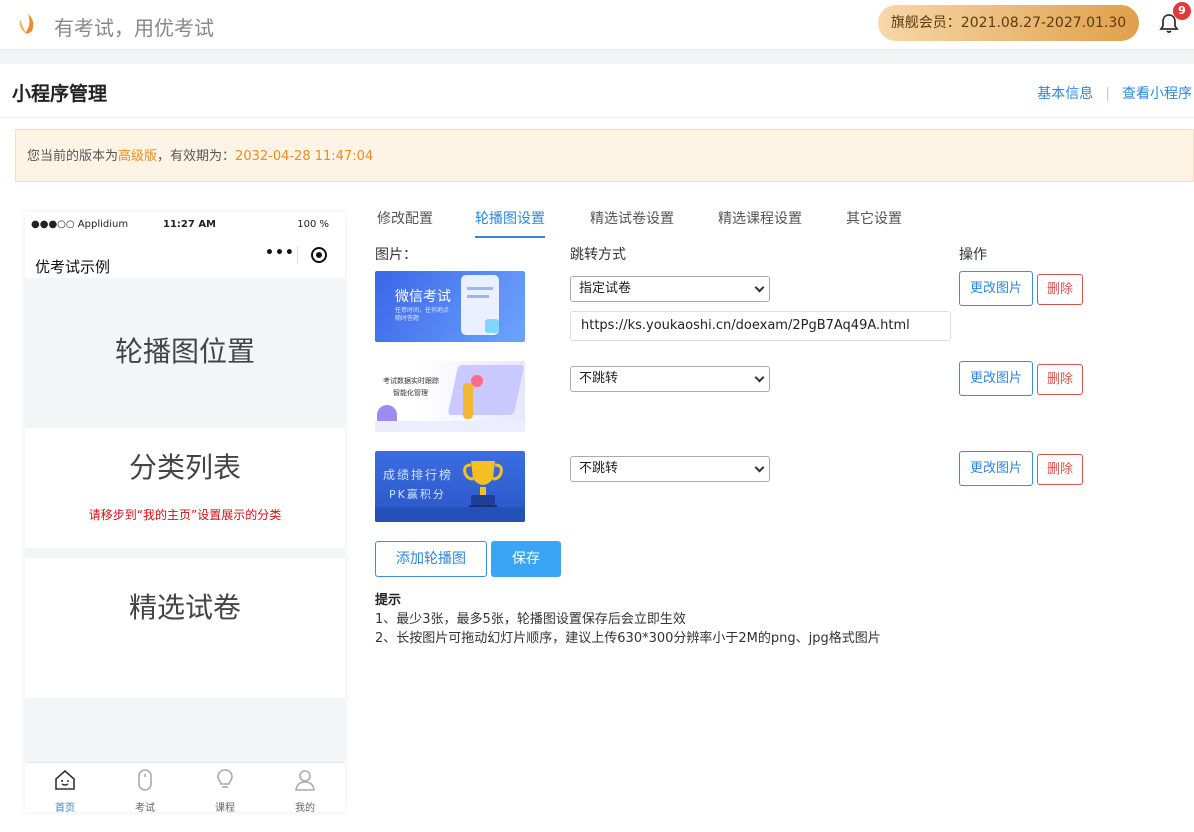 Image resolution: width=1194 pixels, height=832 pixels. What do you see at coordinates (492, 326) in the screenshot?
I see `illustration-check` at bounding box center [492, 326].